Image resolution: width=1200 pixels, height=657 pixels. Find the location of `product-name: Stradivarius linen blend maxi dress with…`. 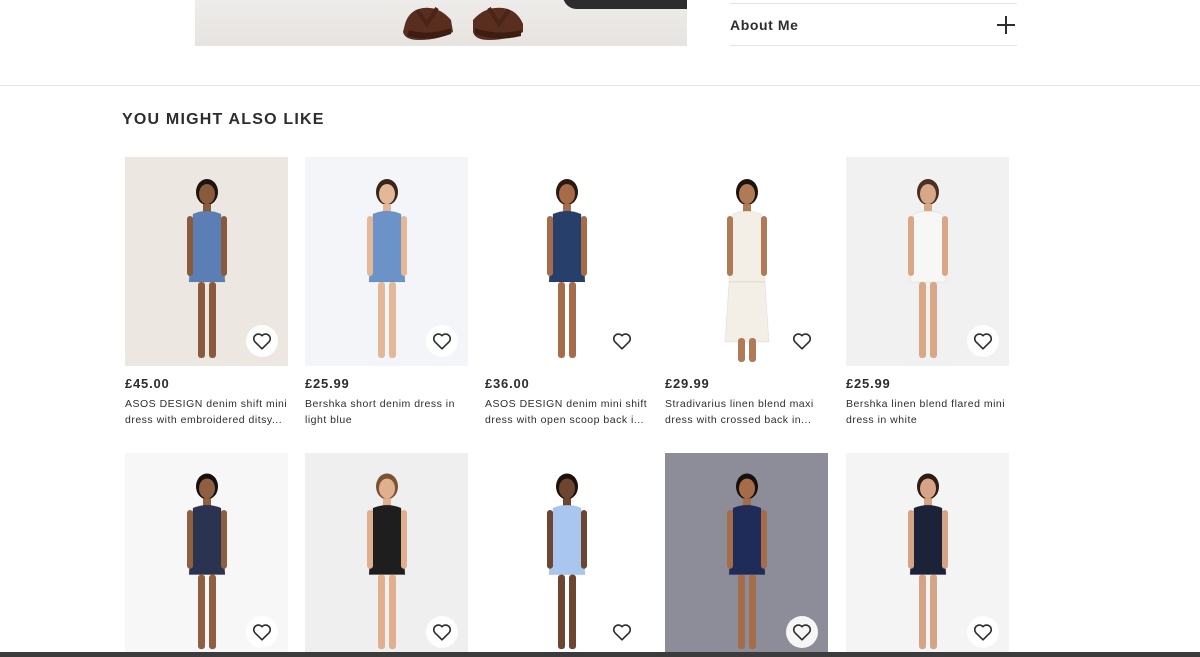

product-name: Stradivarius linen blend maxi dress with… is located at coordinates (746, 412).